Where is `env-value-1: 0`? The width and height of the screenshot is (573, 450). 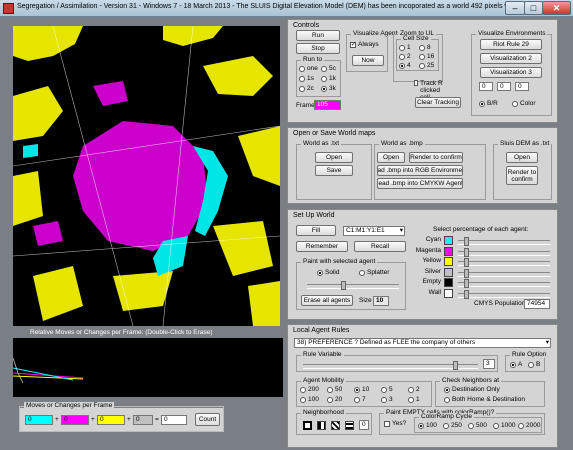 env-value-1: 0 is located at coordinates (486, 86).